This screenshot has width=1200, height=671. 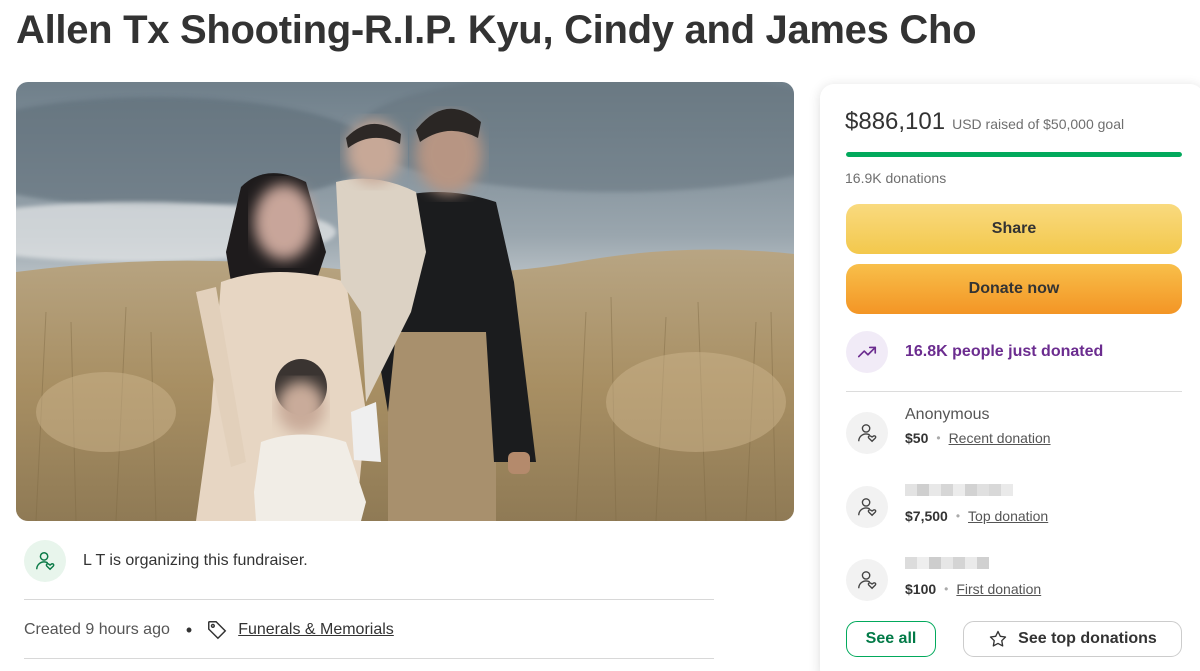 What do you see at coordinates (867, 352) in the screenshot?
I see `trending-up-icon` at bounding box center [867, 352].